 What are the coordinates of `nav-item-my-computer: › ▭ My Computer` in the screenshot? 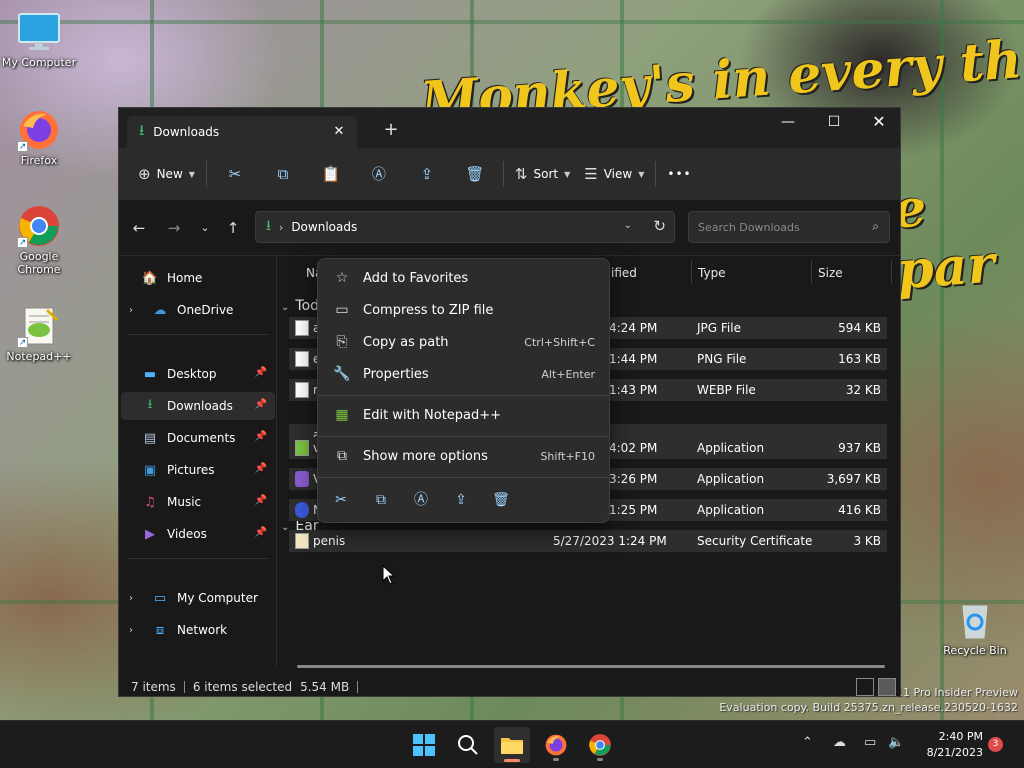 It's located at (198, 598).